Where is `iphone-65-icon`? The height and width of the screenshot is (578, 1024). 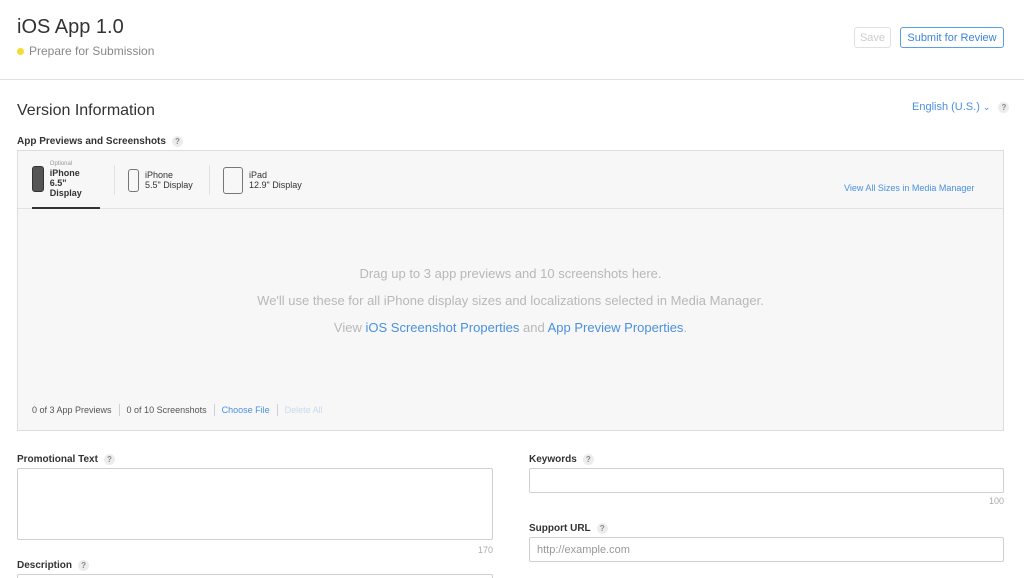 iphone-65-icon is located at coordinates (38, 179).